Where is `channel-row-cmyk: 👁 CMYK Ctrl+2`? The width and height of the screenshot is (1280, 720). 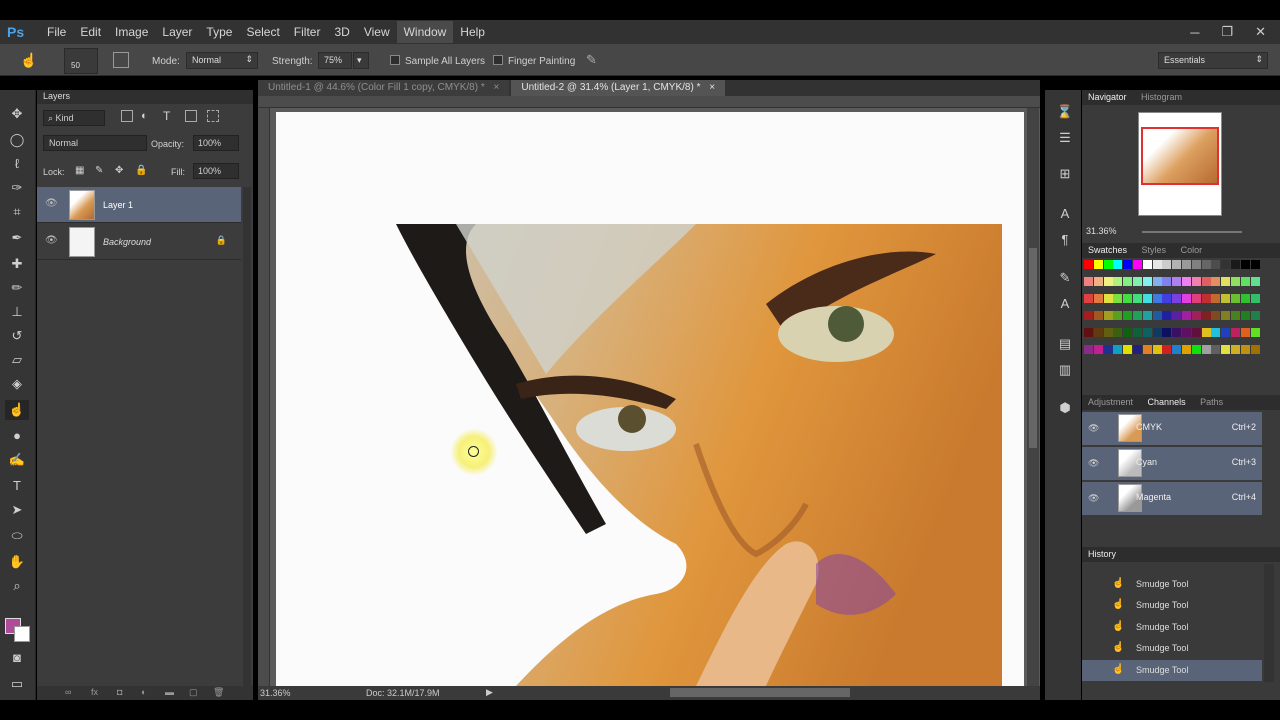
channel-row-cmyk: 👁 CMYK Ctrl+2 is located at coordinates (1172, 429).